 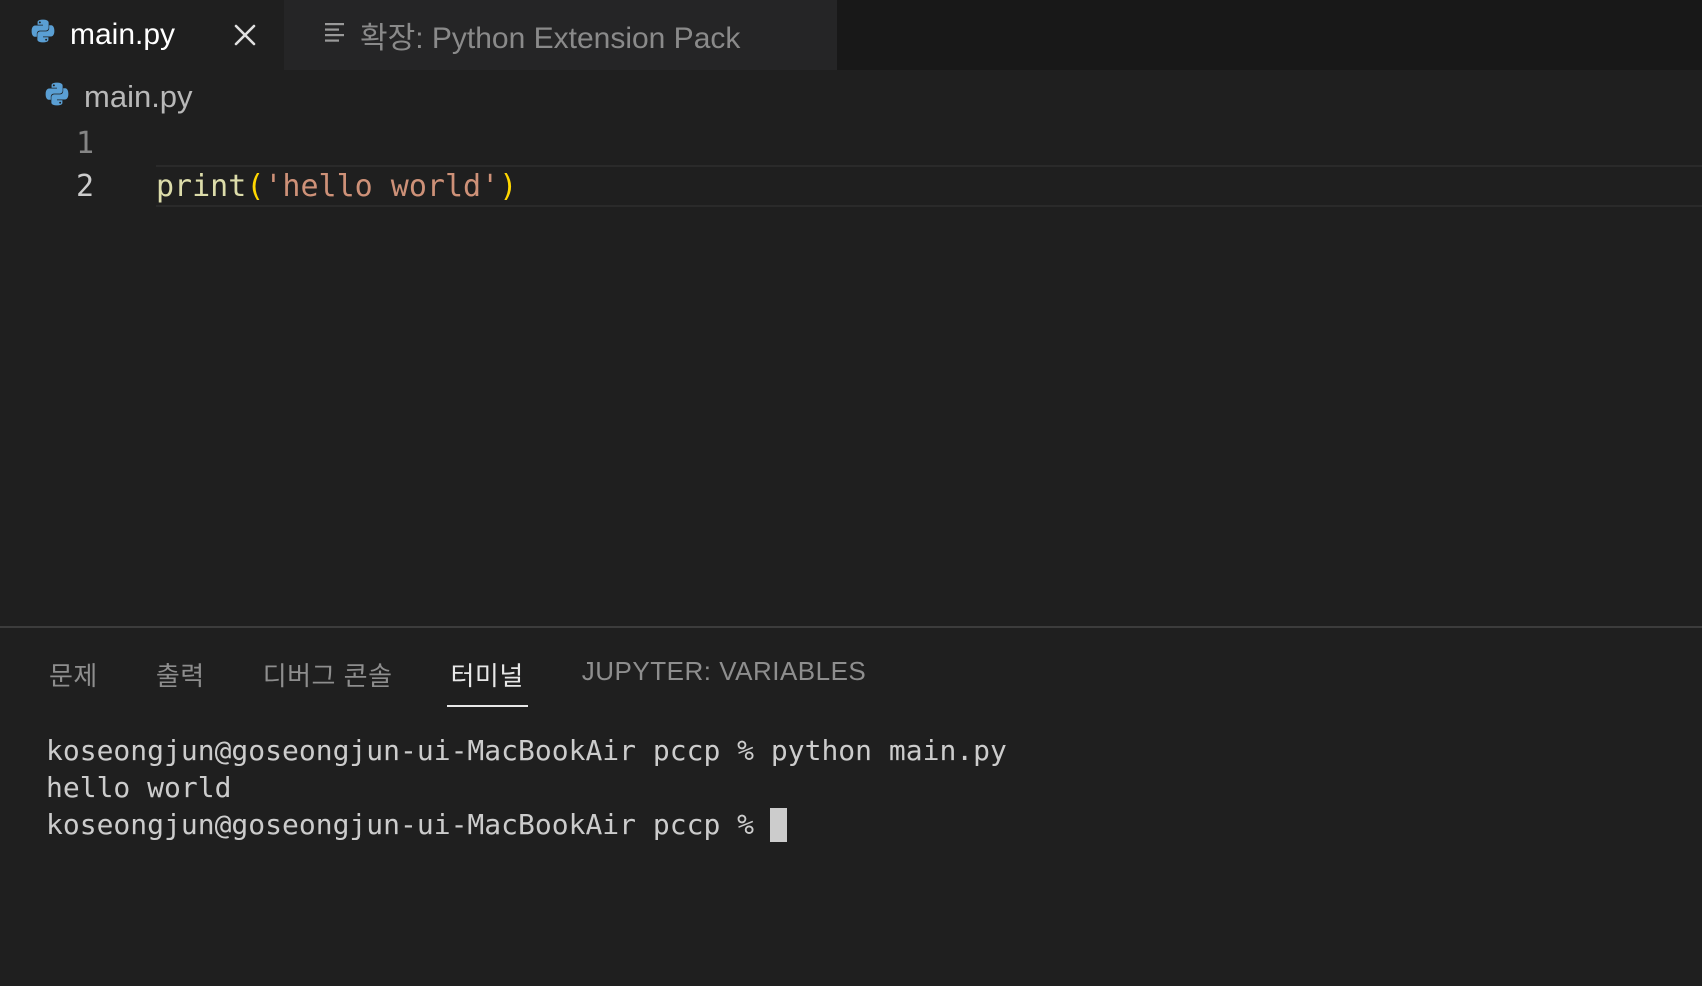 I want to click on breadcrumb: main.py, so click(x=118, y=97).